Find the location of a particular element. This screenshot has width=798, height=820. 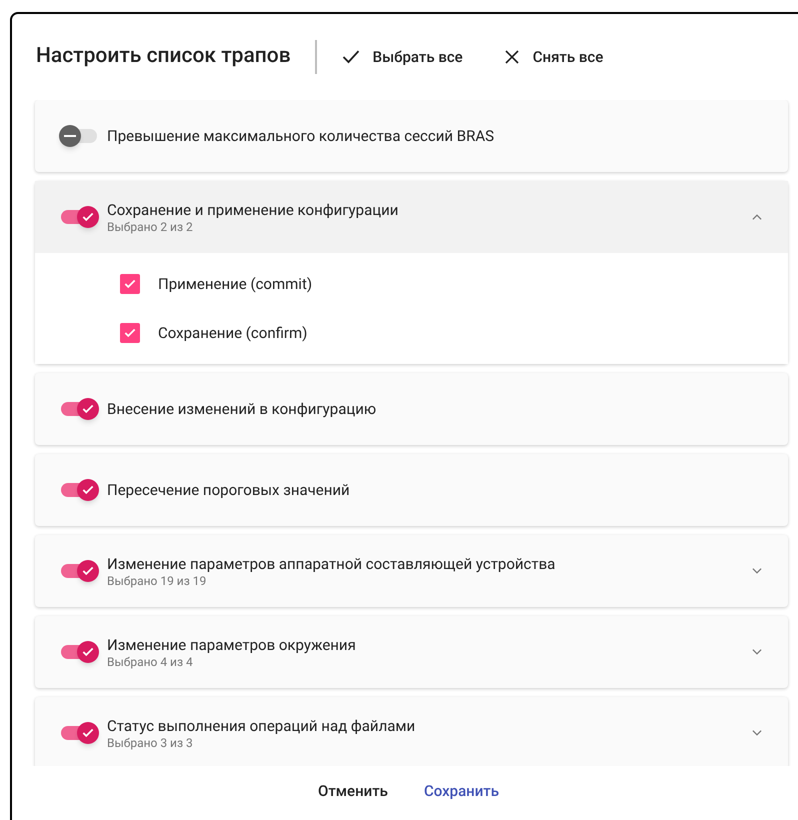

trap-group-header: Статус выполнения операций над файлами Выбрано 3 из 3 is located at coordinates (411, 731).